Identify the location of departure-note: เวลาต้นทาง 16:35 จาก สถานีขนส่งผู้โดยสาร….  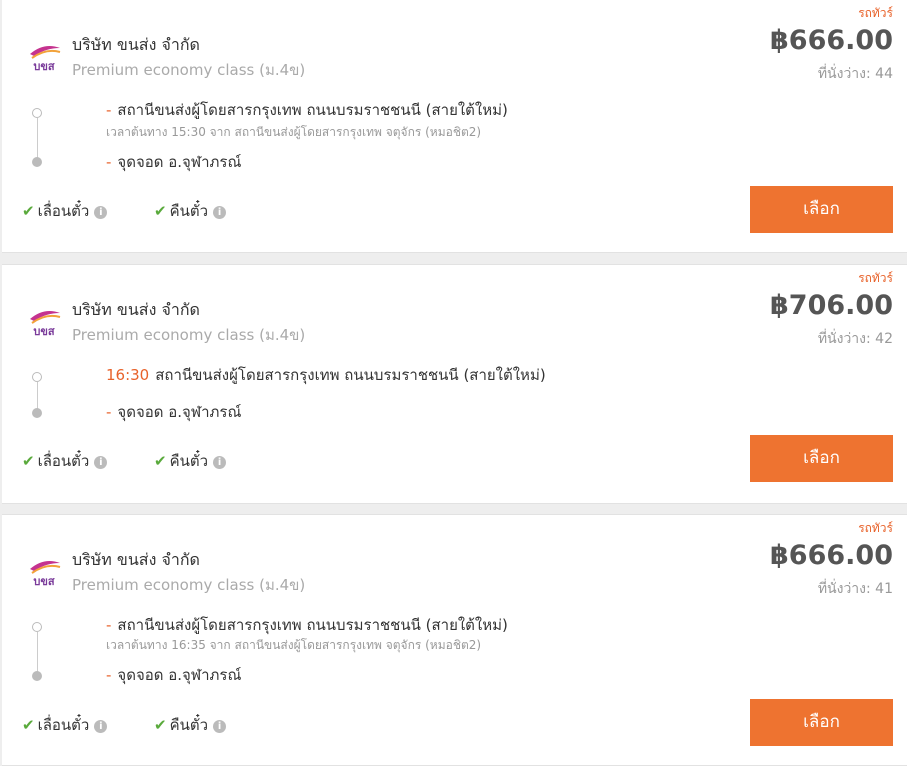
(294, 645).